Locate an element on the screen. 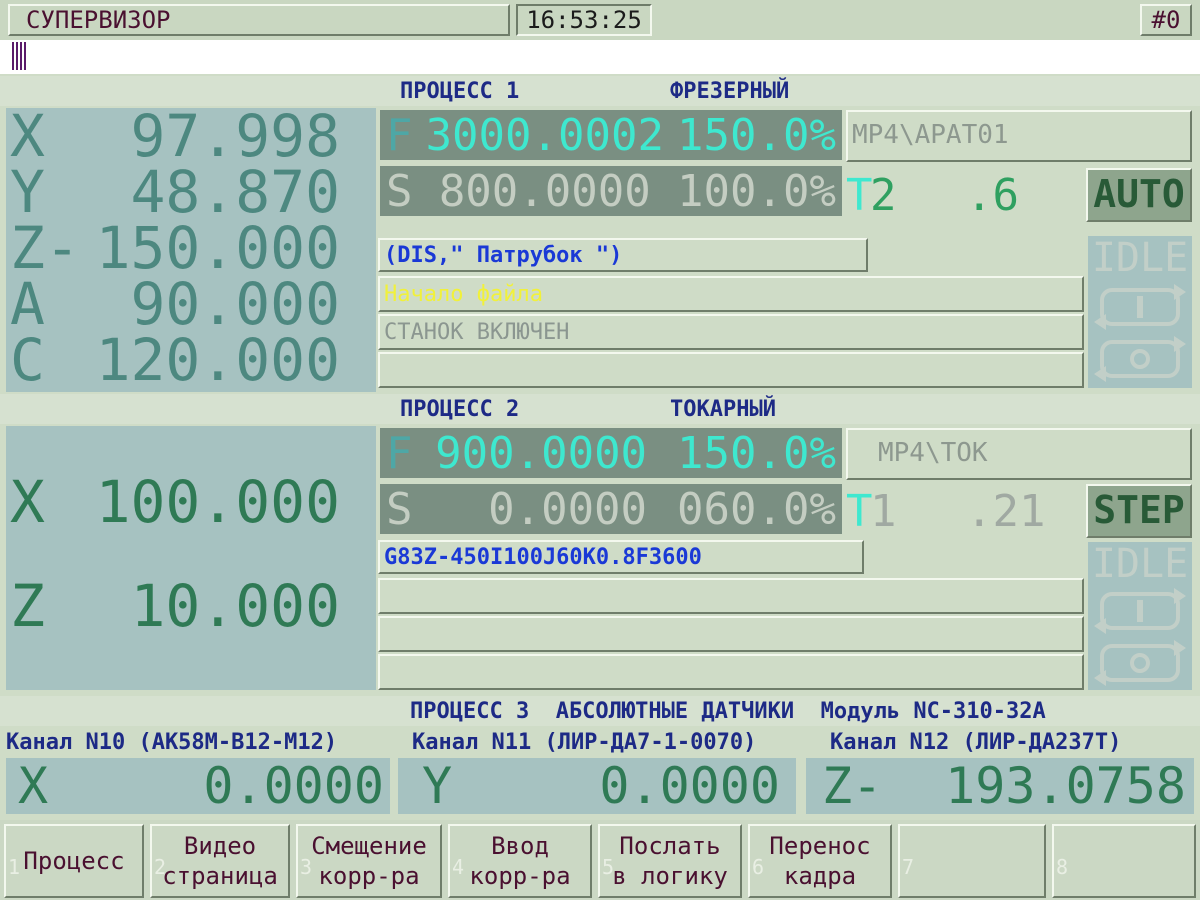  process1-state-panel: IDLE is located at coordinates (1140, 312).